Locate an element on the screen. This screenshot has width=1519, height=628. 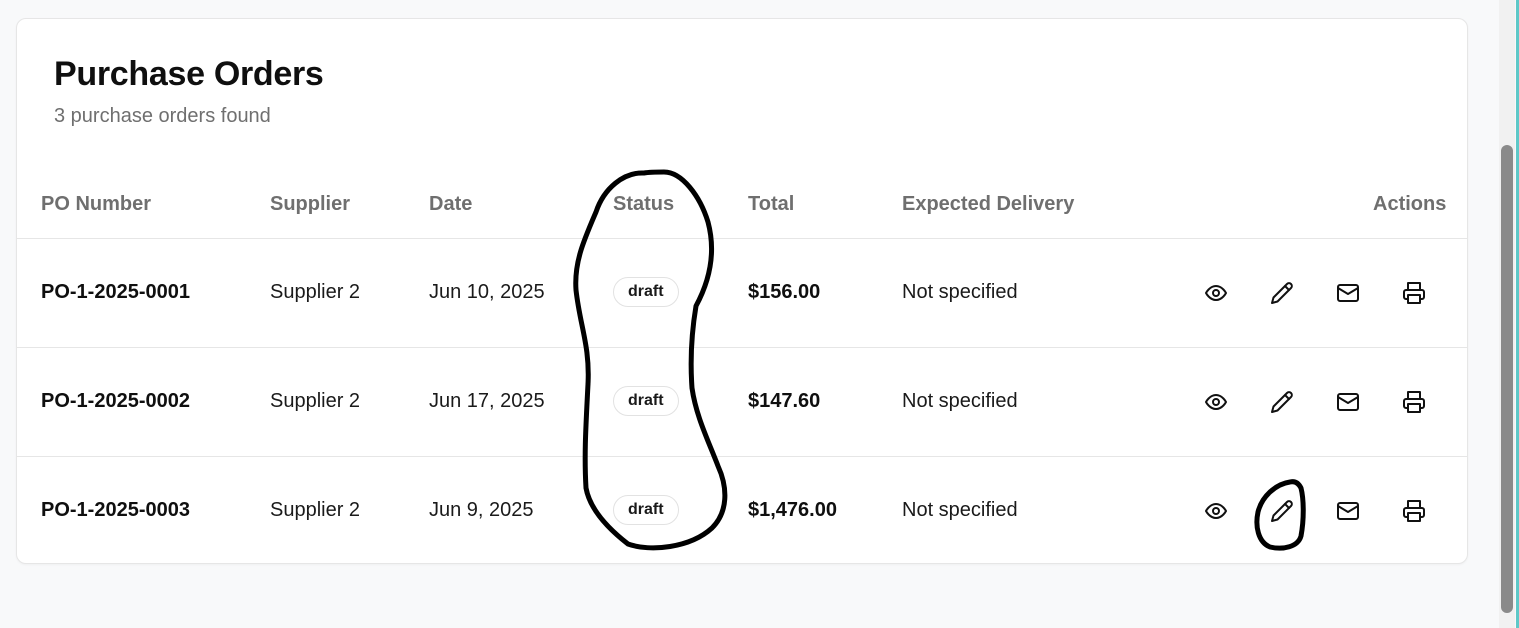
date-cell: Jun 10, 2025 is located at coordinates (487, 292).